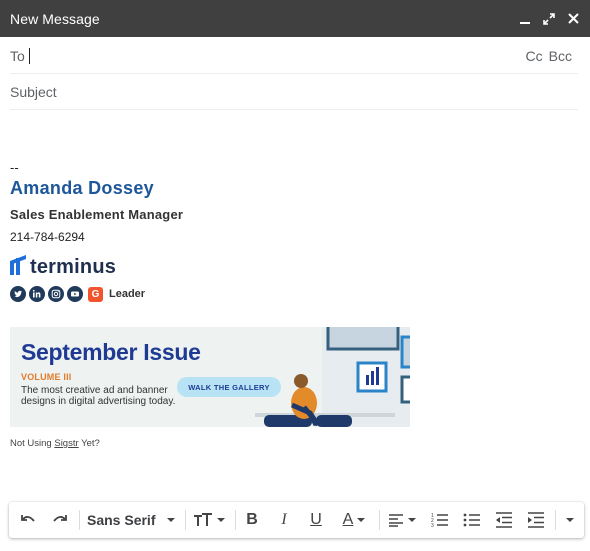 The width and height of the screenshot is (590, 551). I want to click on twitter-icon, so click(18, 294).